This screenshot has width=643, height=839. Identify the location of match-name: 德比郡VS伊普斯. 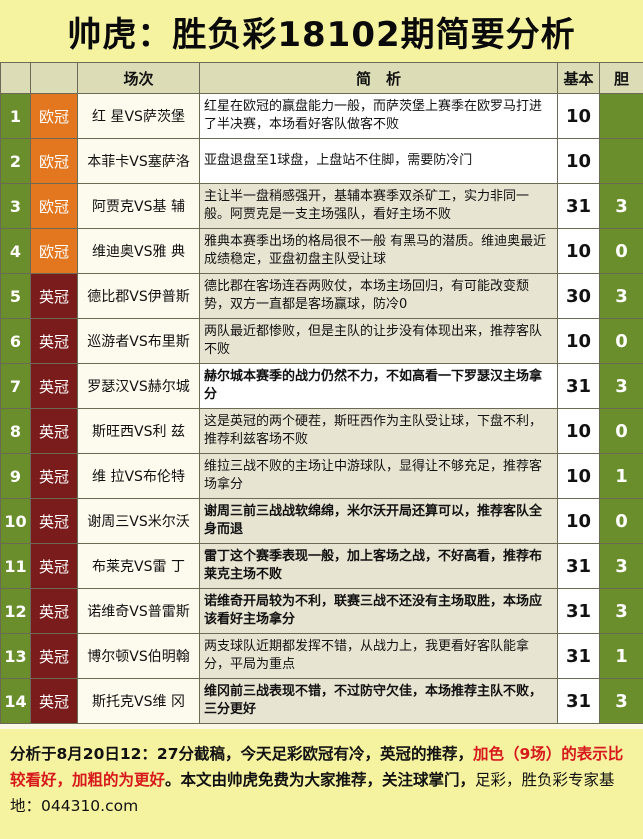
(138, 296).